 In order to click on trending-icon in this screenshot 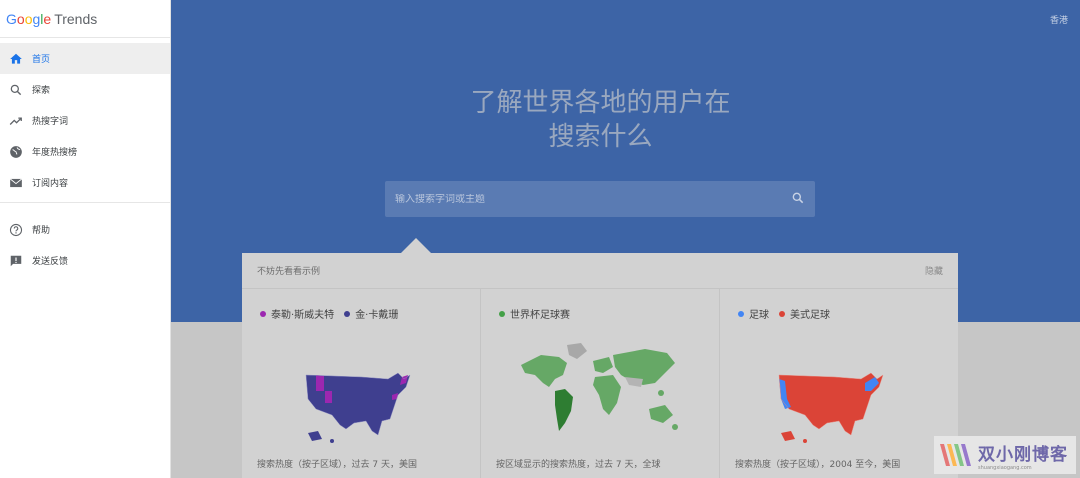, I will do `click(16, 121)`.